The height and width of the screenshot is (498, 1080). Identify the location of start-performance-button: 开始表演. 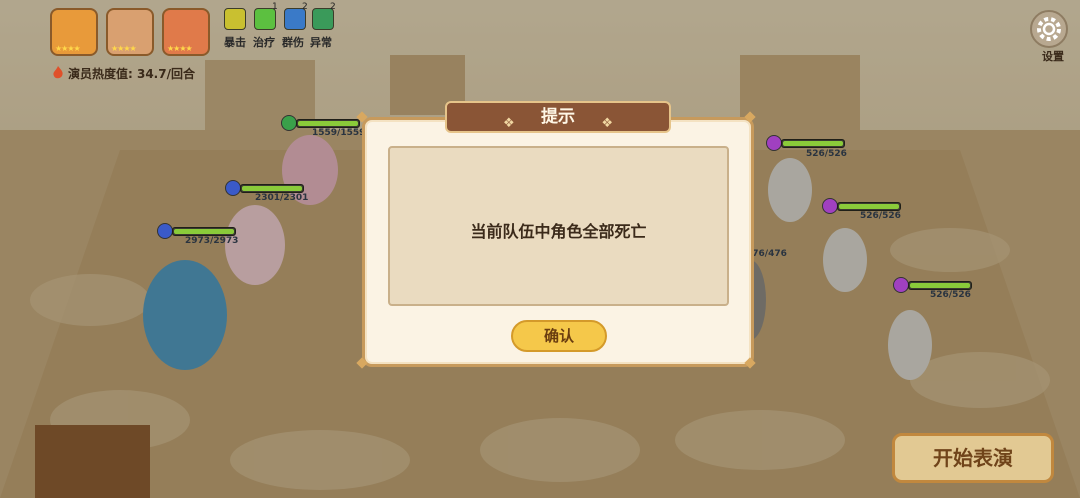
(973, 458).